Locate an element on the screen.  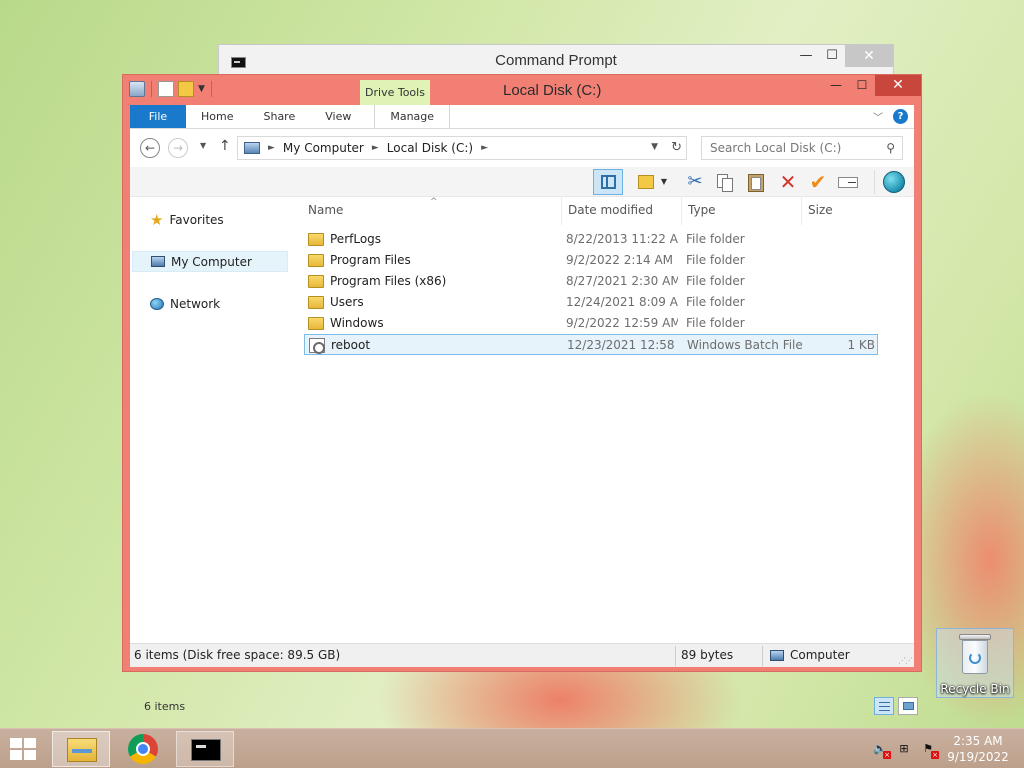
cmd-maximize-button: ☐ is located at coordinates (832, 56).